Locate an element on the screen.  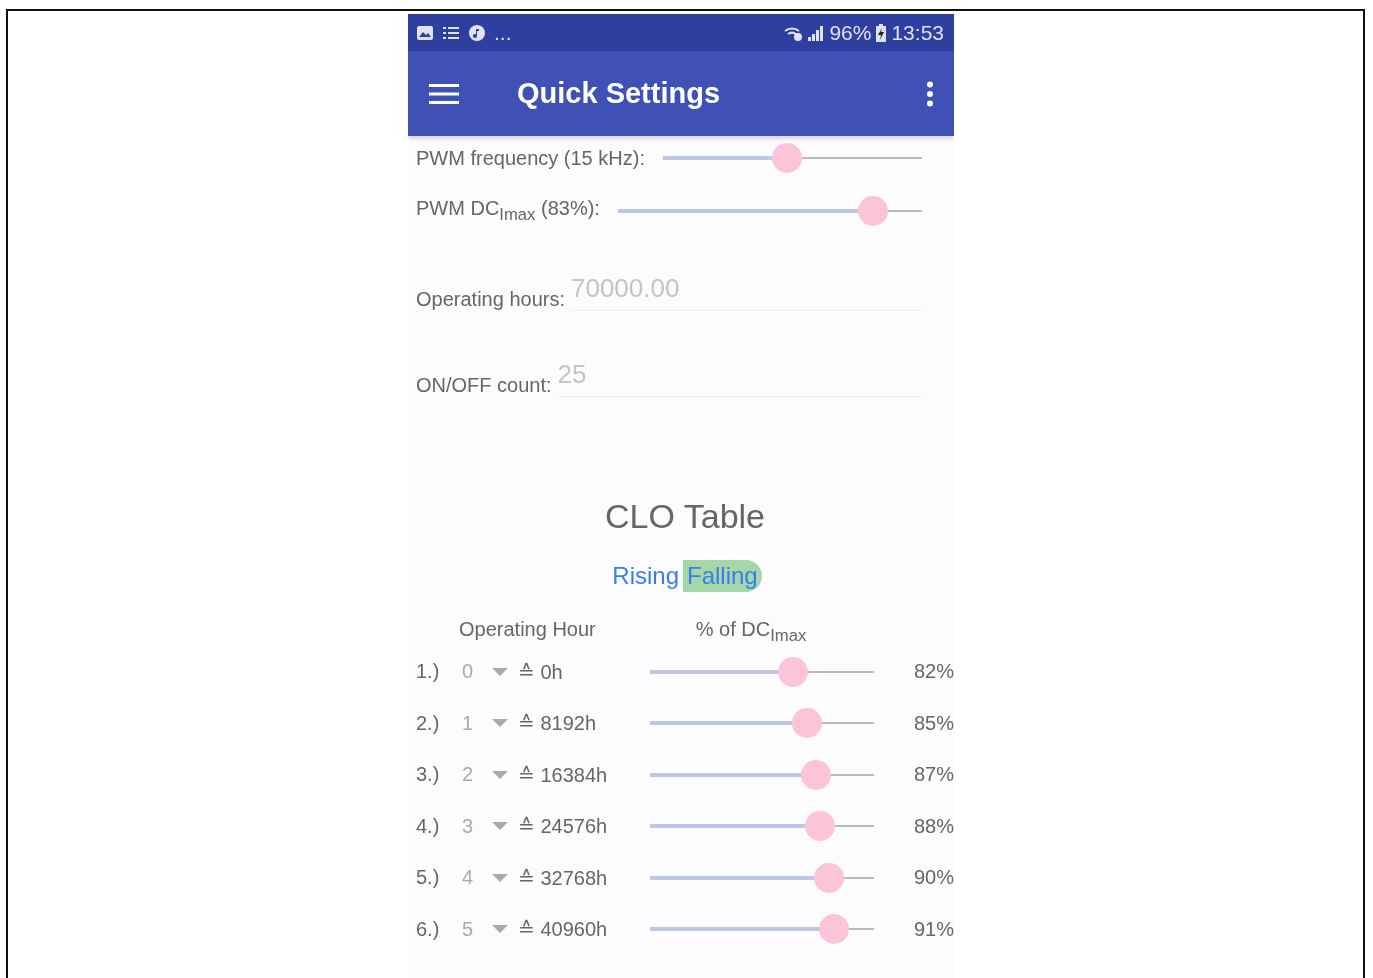
hours-value: ≙ 32768h is located at coordinates (563, 877).